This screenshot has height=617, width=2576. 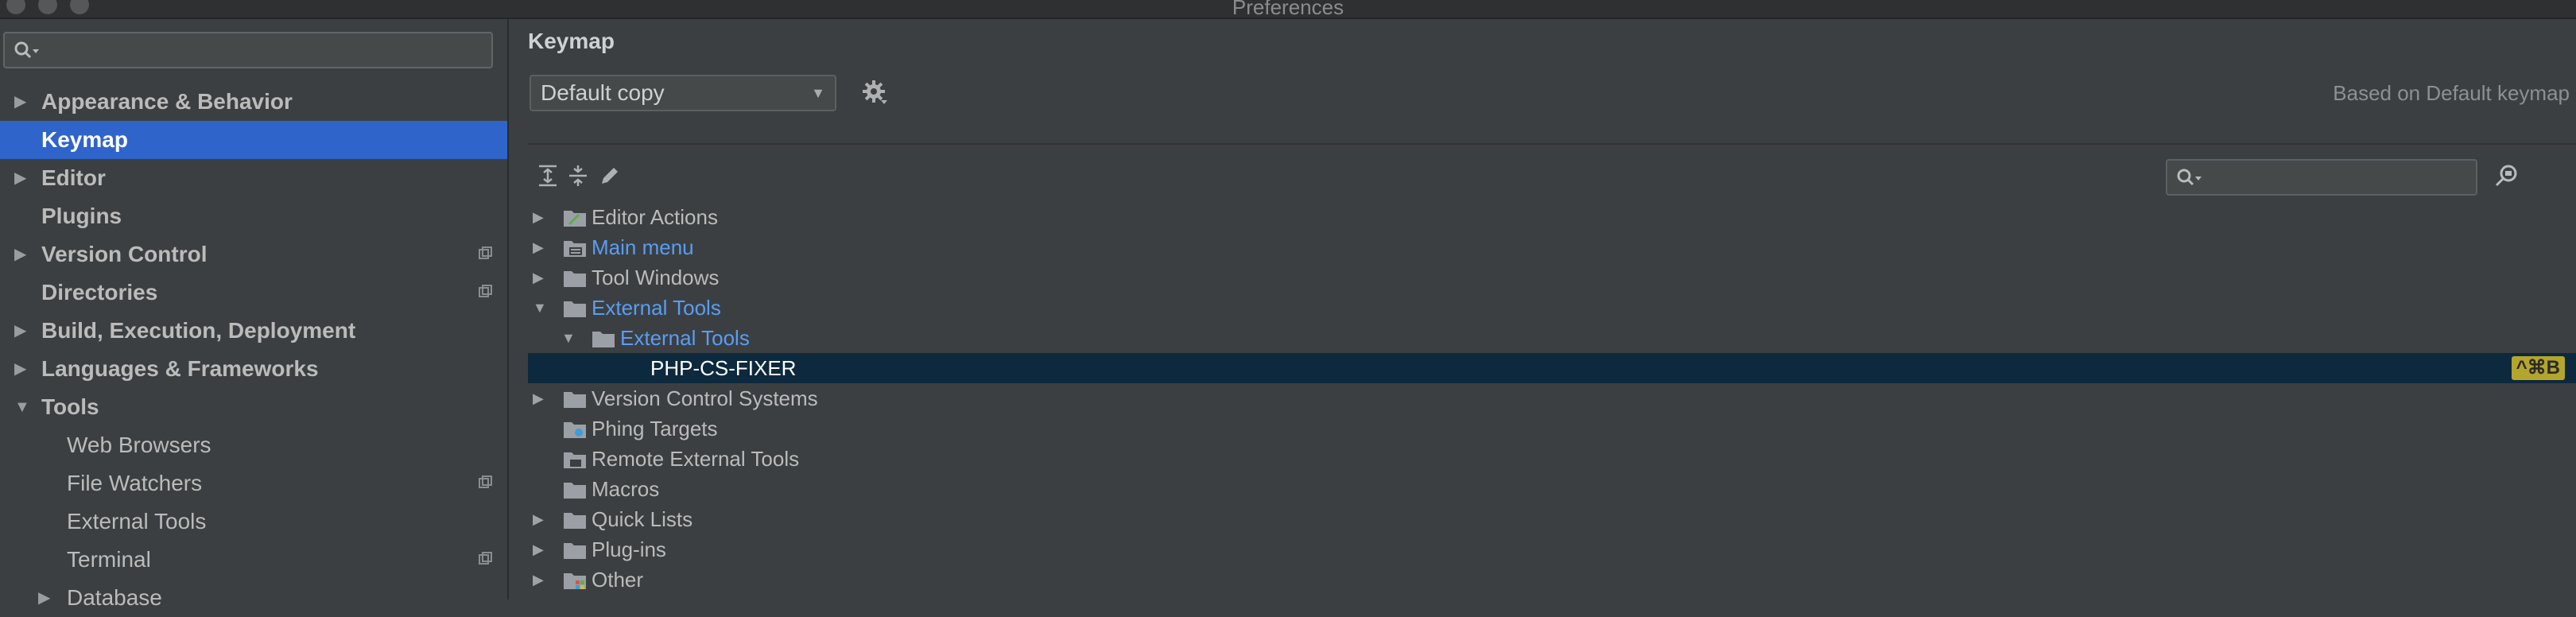 I want to click on tree-row-editor-actions: ▶ Editor Actions, so click(x=1552, y=217).